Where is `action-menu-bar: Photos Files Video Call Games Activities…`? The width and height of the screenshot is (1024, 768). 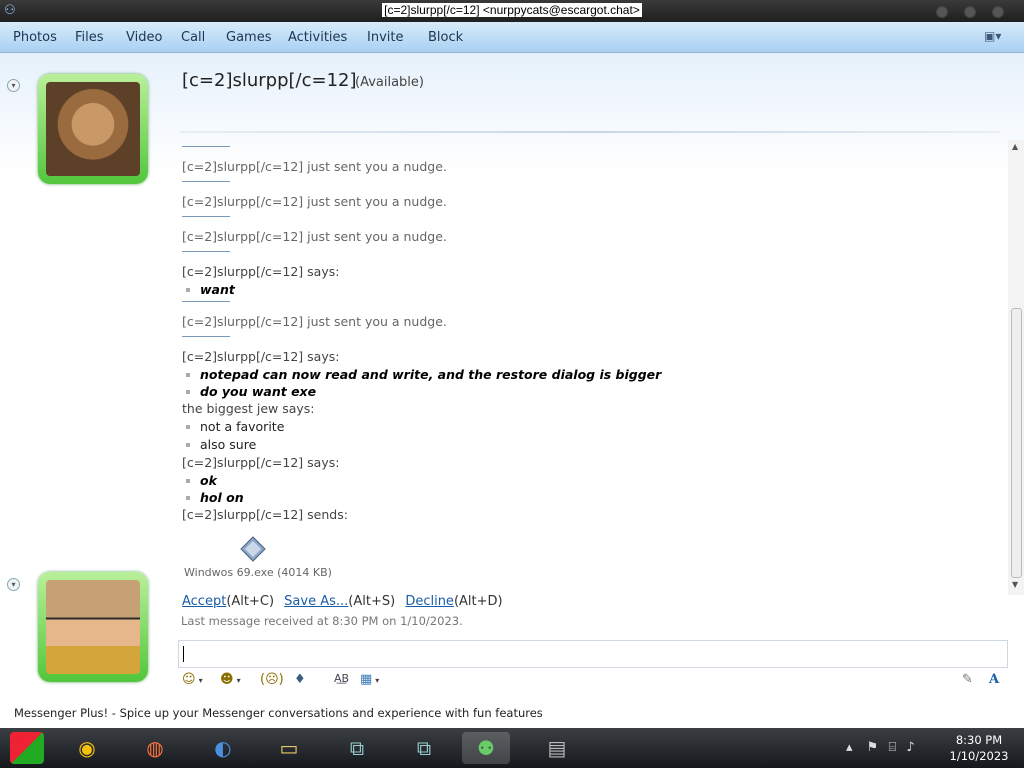 action-menu-bar: Photos Files Video Call Games Activities… is located at coordinates (512, 37).